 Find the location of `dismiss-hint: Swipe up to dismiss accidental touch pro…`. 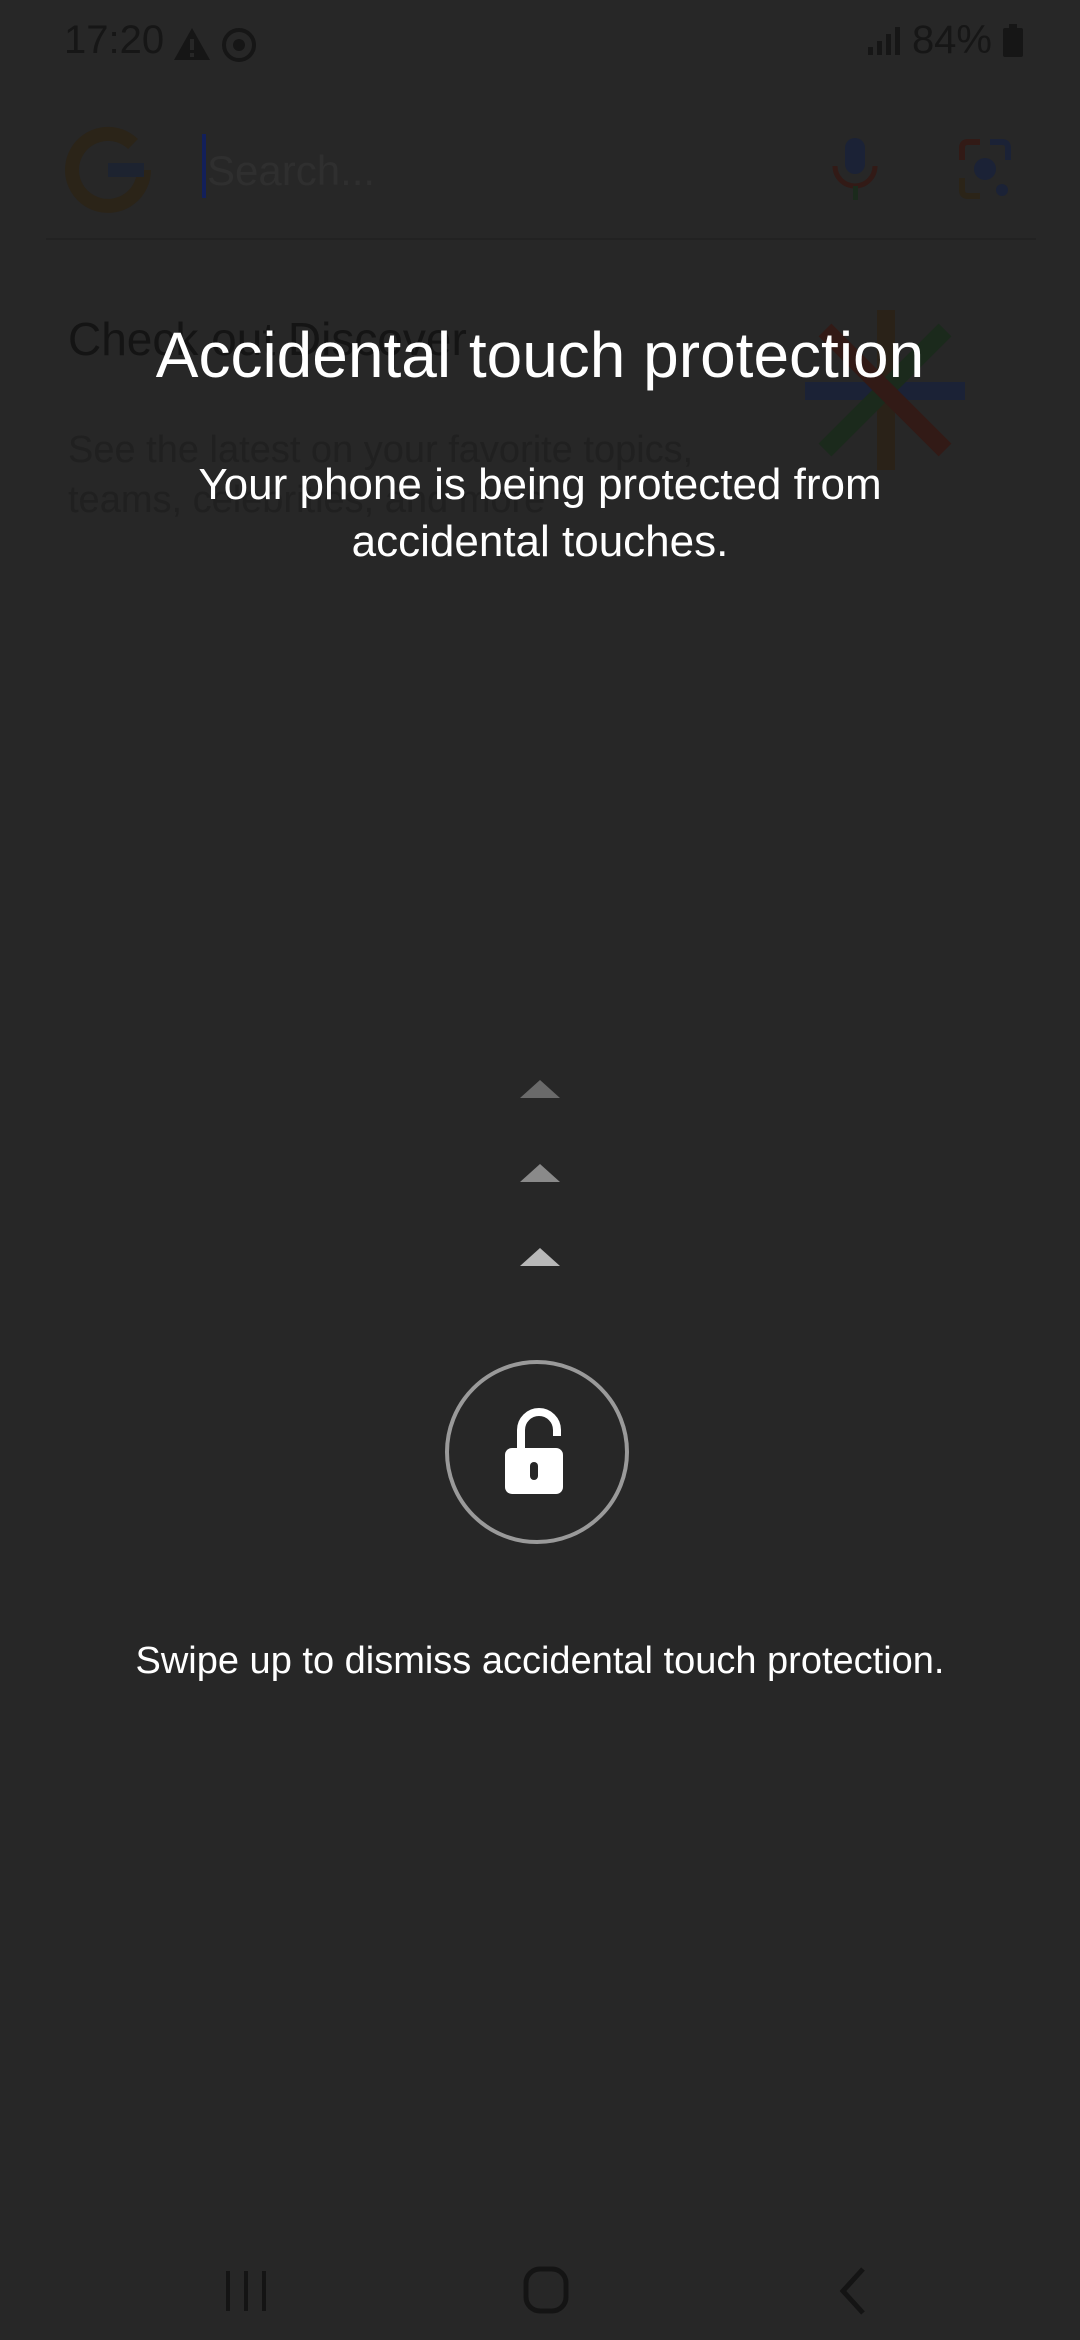

dismiss-hint: Swipe up to dismiss accidental touch pro… is located at coordinates (540, 1661).